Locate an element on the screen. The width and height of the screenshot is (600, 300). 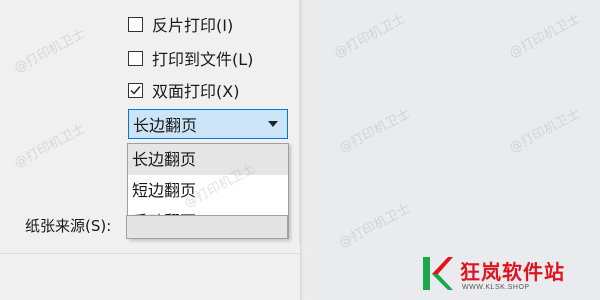
brand-k-icon is located at coordinates (438, 273).